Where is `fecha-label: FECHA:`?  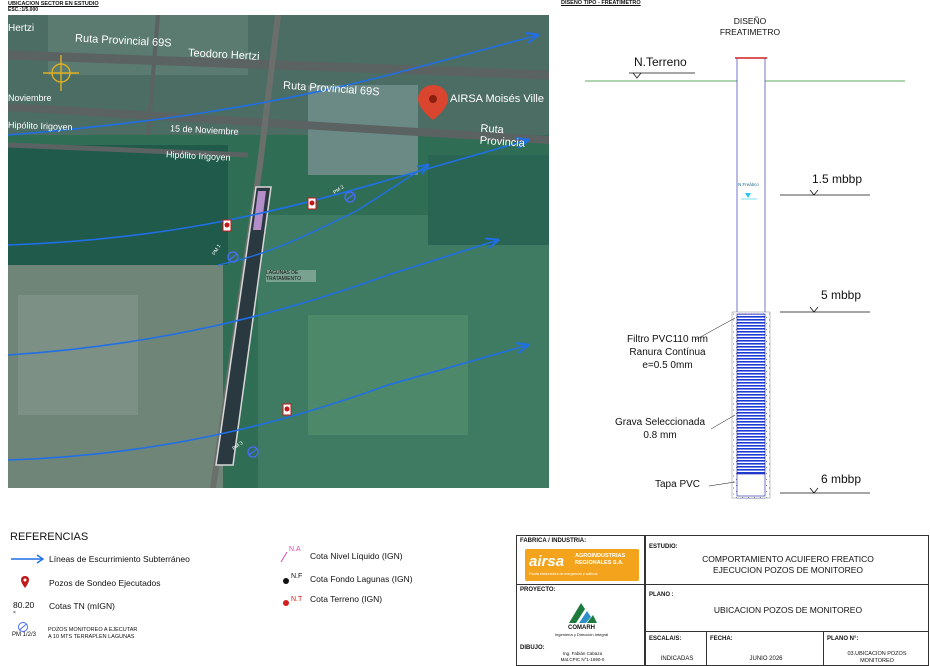
fecha-label: FECHA: is located at coordinates (721, 639).